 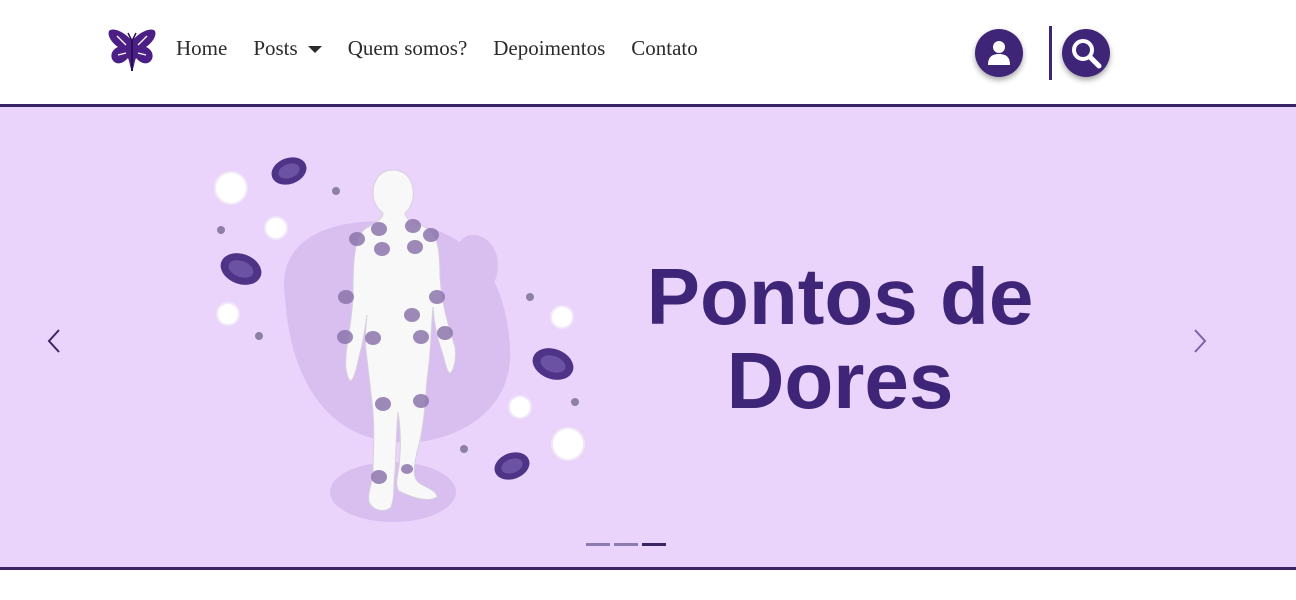 I want to click on chevron-right-icon, so click(x=1200, y=341).